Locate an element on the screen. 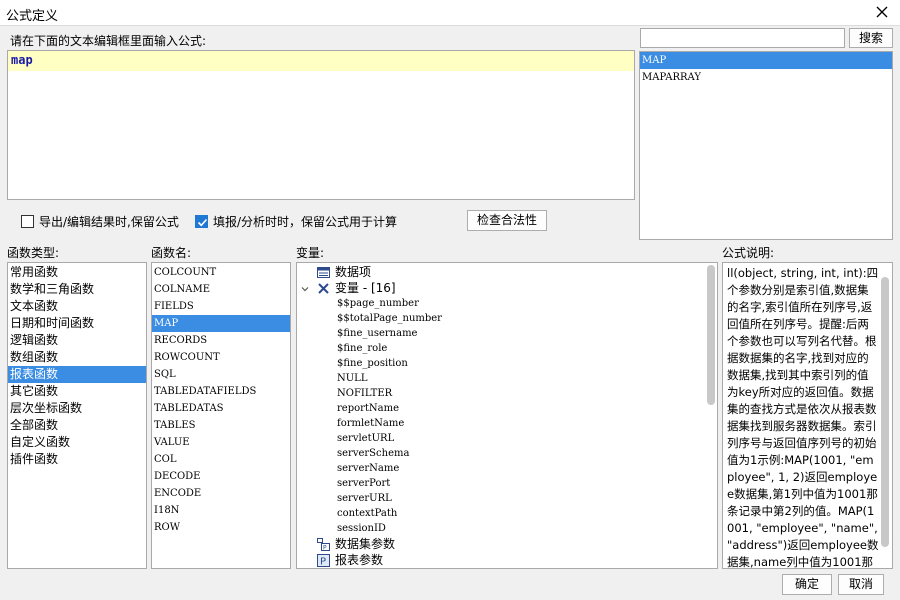 The image size is (900, 600). function-type-item: 数学和三角函数 is located at coordinates (77, 289).